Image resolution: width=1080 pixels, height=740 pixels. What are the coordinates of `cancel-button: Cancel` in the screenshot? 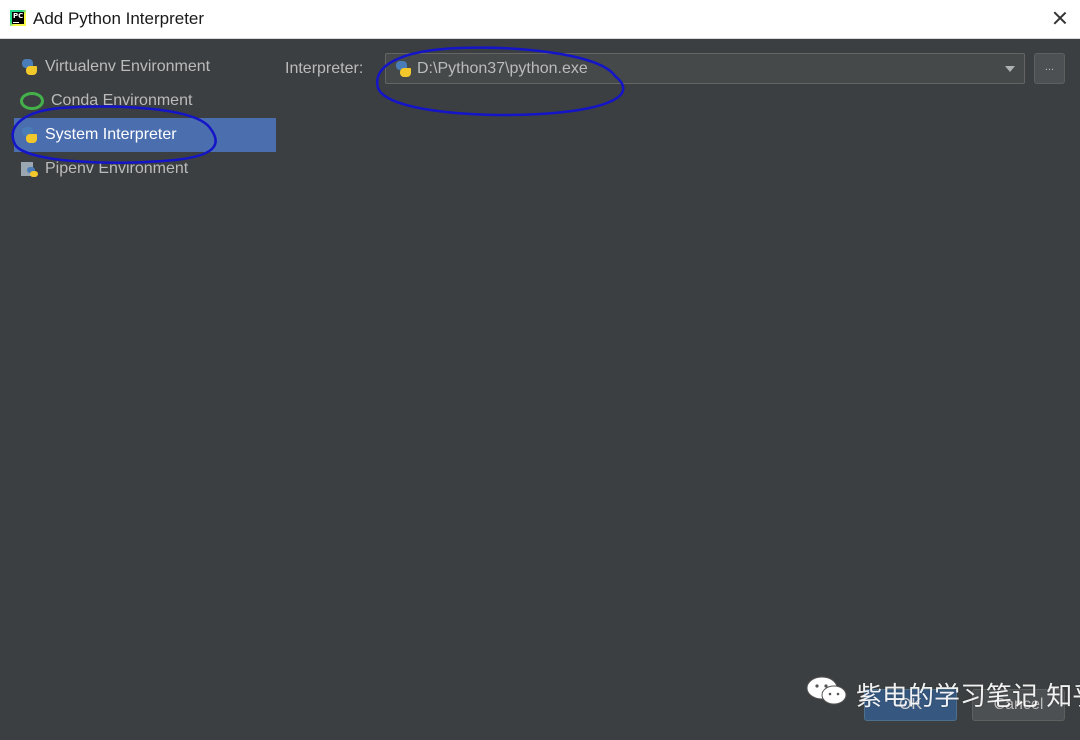 It's located at (1018, 705).